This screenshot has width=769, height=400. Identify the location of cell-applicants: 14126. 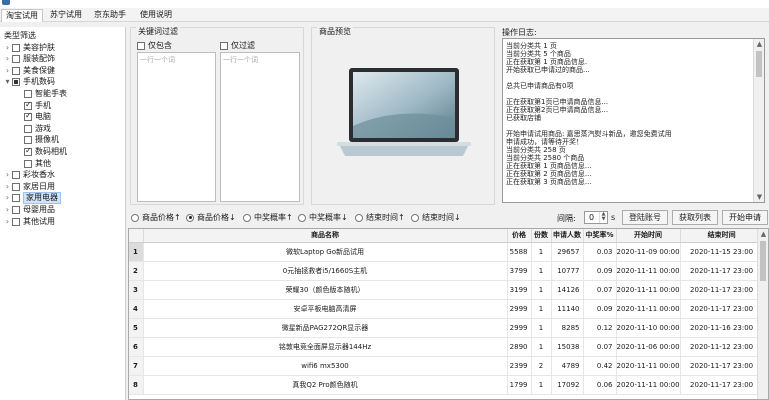
(567, 290).